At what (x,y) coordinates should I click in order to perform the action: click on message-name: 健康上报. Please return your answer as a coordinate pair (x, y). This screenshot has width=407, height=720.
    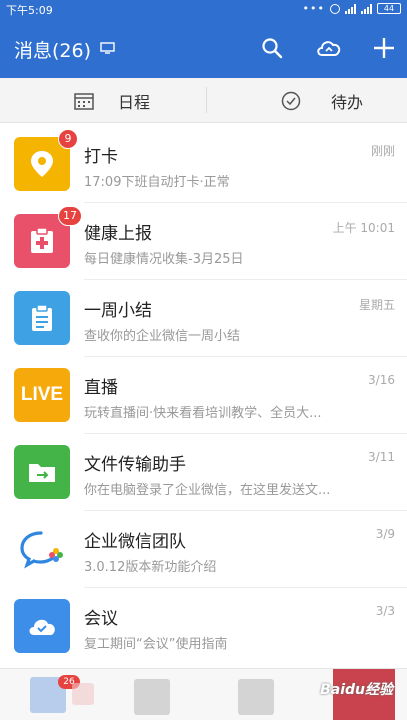
    Looking at the image, I should click on (118, 234).